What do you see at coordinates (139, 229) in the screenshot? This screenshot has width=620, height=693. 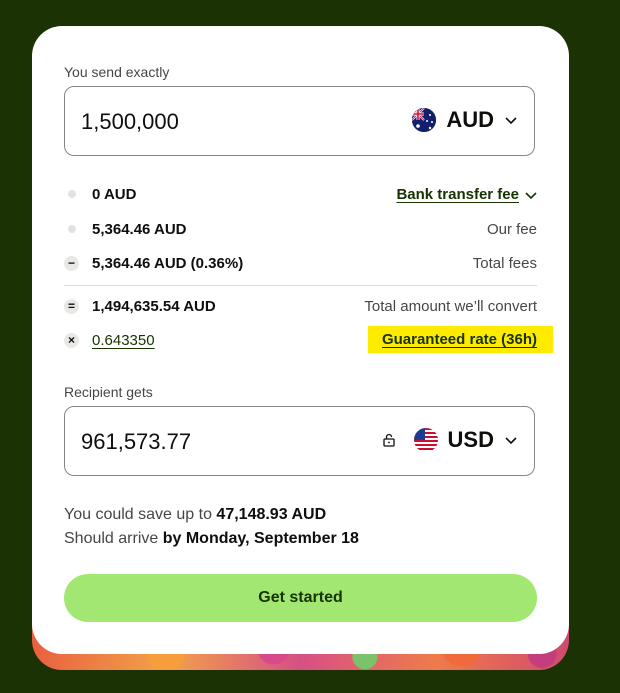 I see `fee-value: 5,364.46 AUD` at bounding box center [139, 229].